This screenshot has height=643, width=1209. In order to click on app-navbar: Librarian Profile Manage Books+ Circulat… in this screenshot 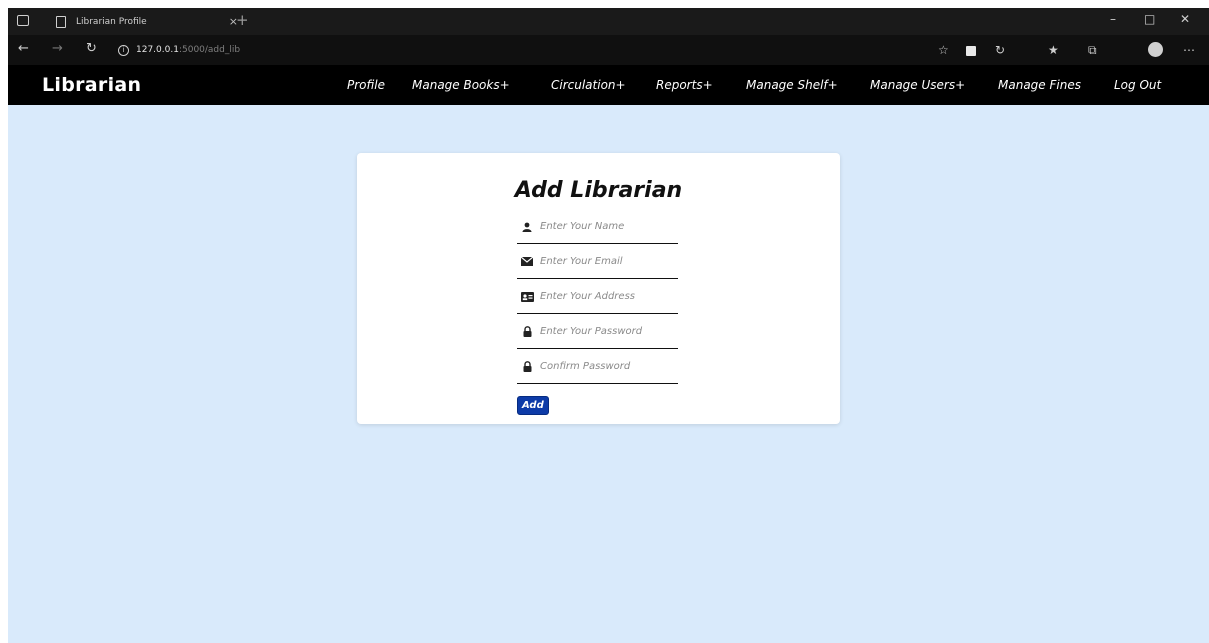, I will do `click(608, 85)`.